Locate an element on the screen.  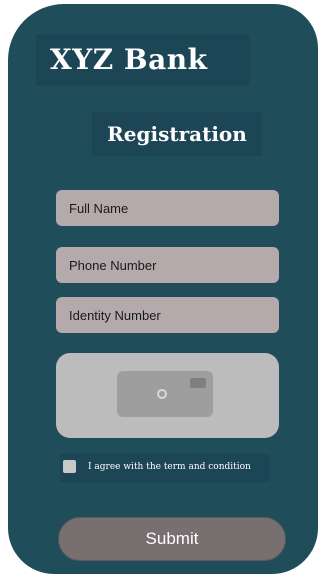
camera-lens is located at coordinates (162, 394).